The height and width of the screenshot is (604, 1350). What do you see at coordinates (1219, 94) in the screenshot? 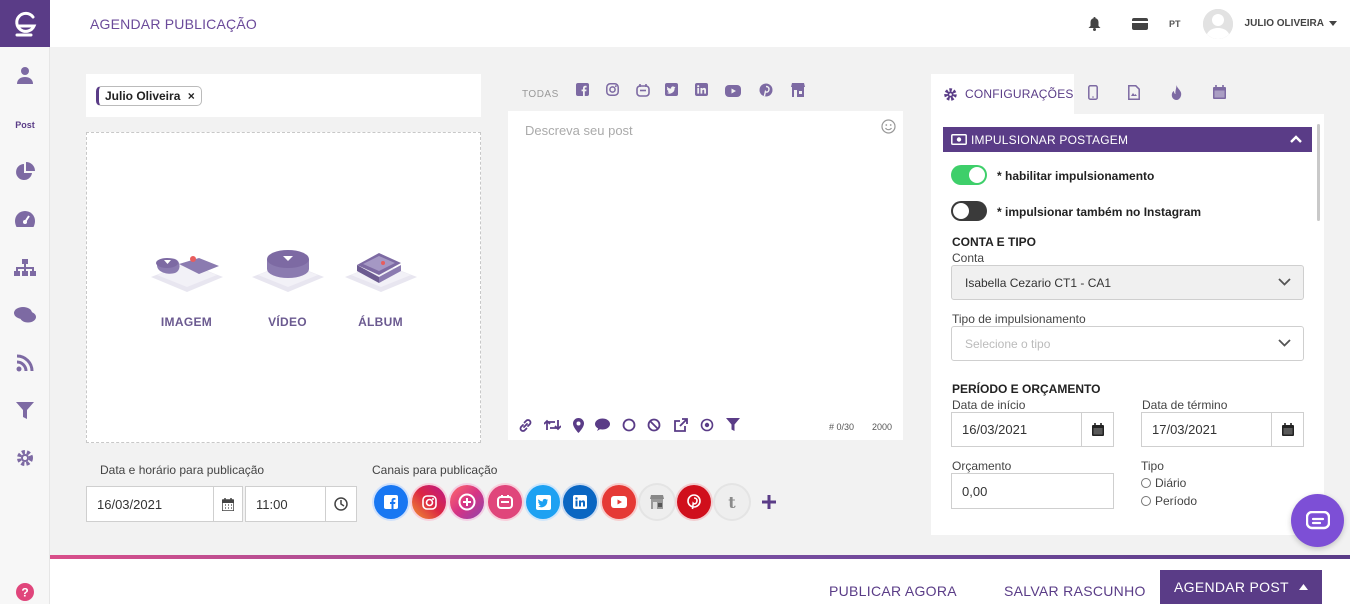
I see `calendar-tab-icon` at bounding box center [1219, 94].